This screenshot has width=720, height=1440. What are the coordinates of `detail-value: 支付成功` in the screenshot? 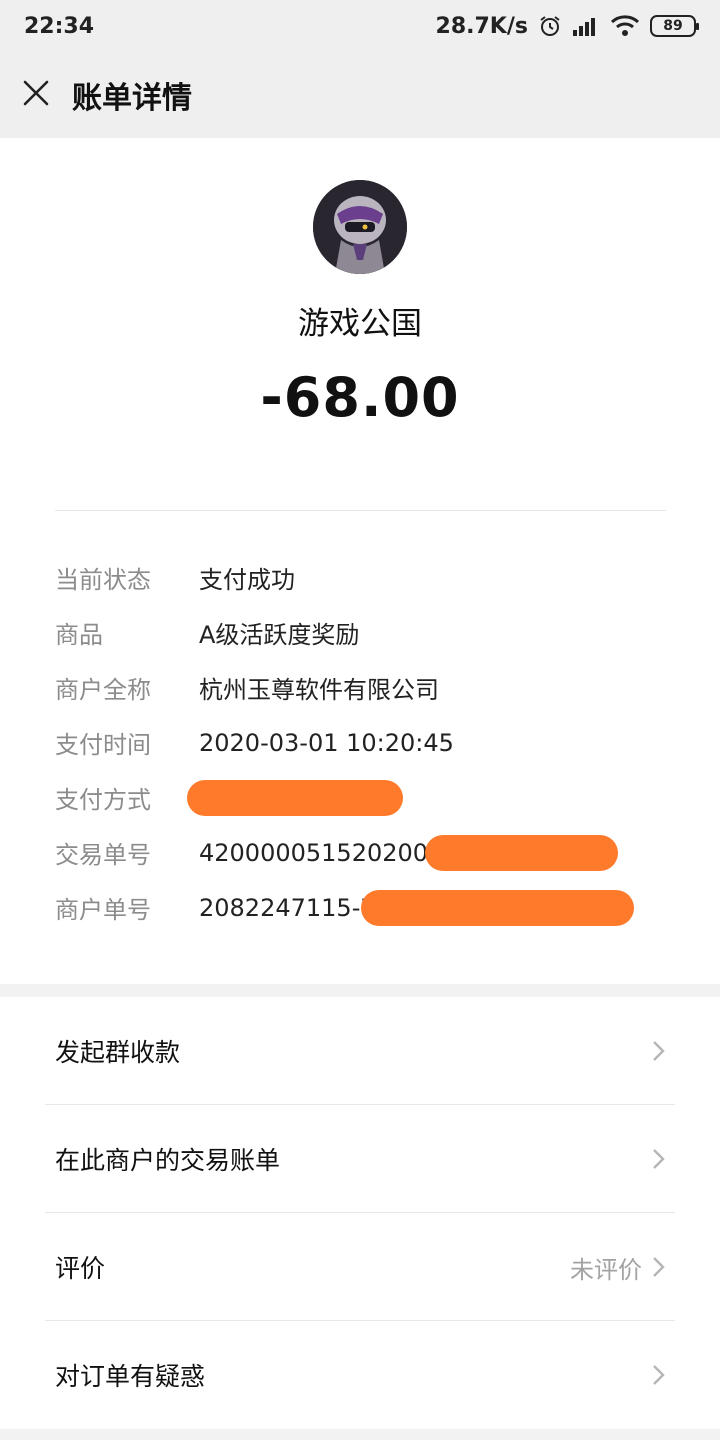 It's located at (247, 580).